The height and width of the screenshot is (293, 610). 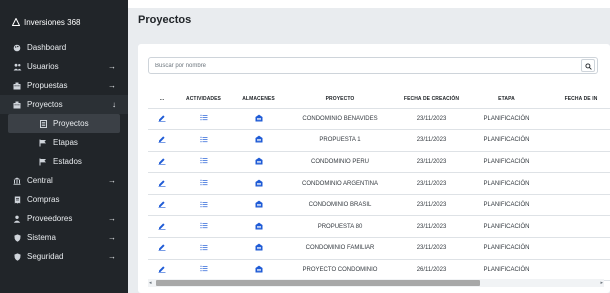 I want to click on table-row: CONDOMINIO PERU 23/11/2023 PLANIFICACIÓN, so click(x=379, y=162).